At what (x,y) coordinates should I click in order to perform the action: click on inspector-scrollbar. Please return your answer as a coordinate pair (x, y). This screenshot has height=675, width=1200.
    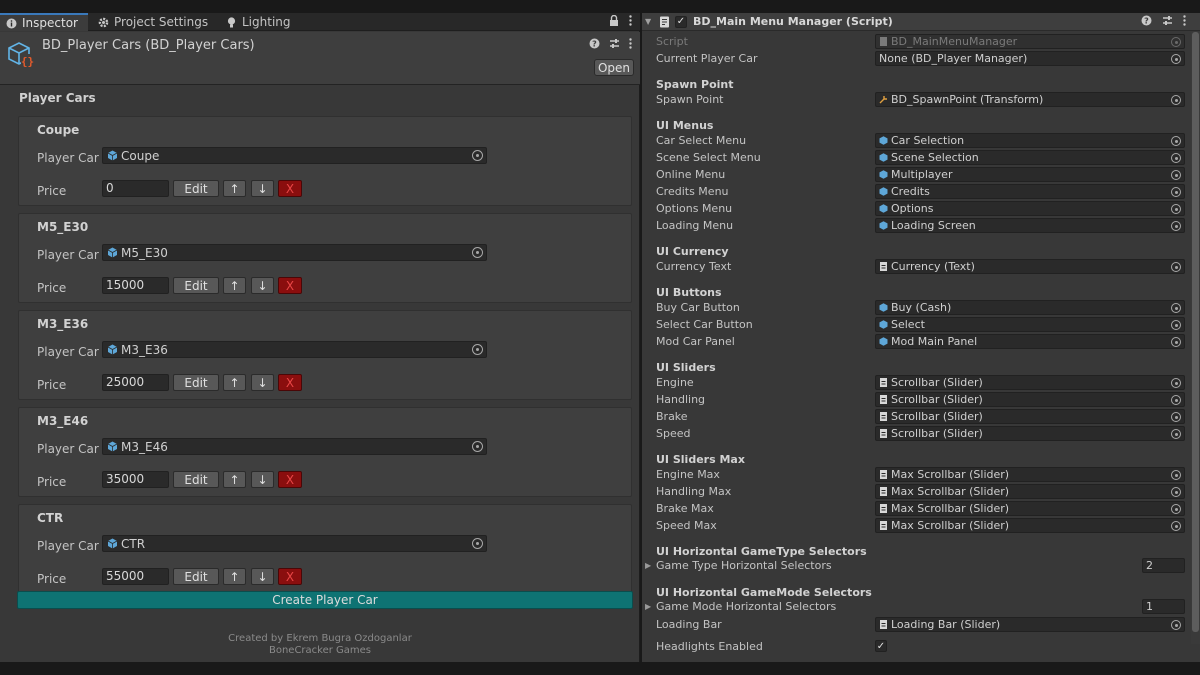
    Looking at the image, I should click on (1195, 338).